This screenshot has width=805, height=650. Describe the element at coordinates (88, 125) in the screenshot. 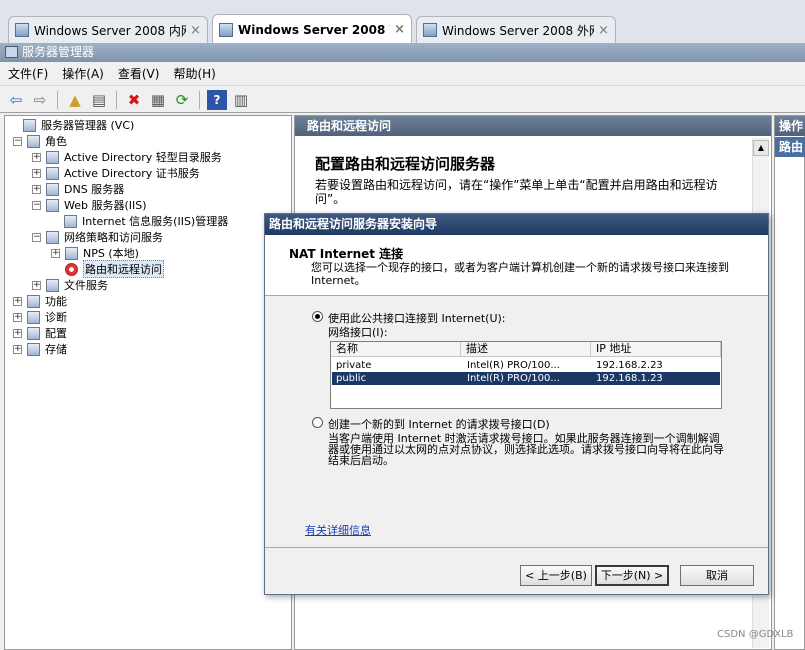

I see `tree-item-label: 服务器管理器 (VC)` at that location.